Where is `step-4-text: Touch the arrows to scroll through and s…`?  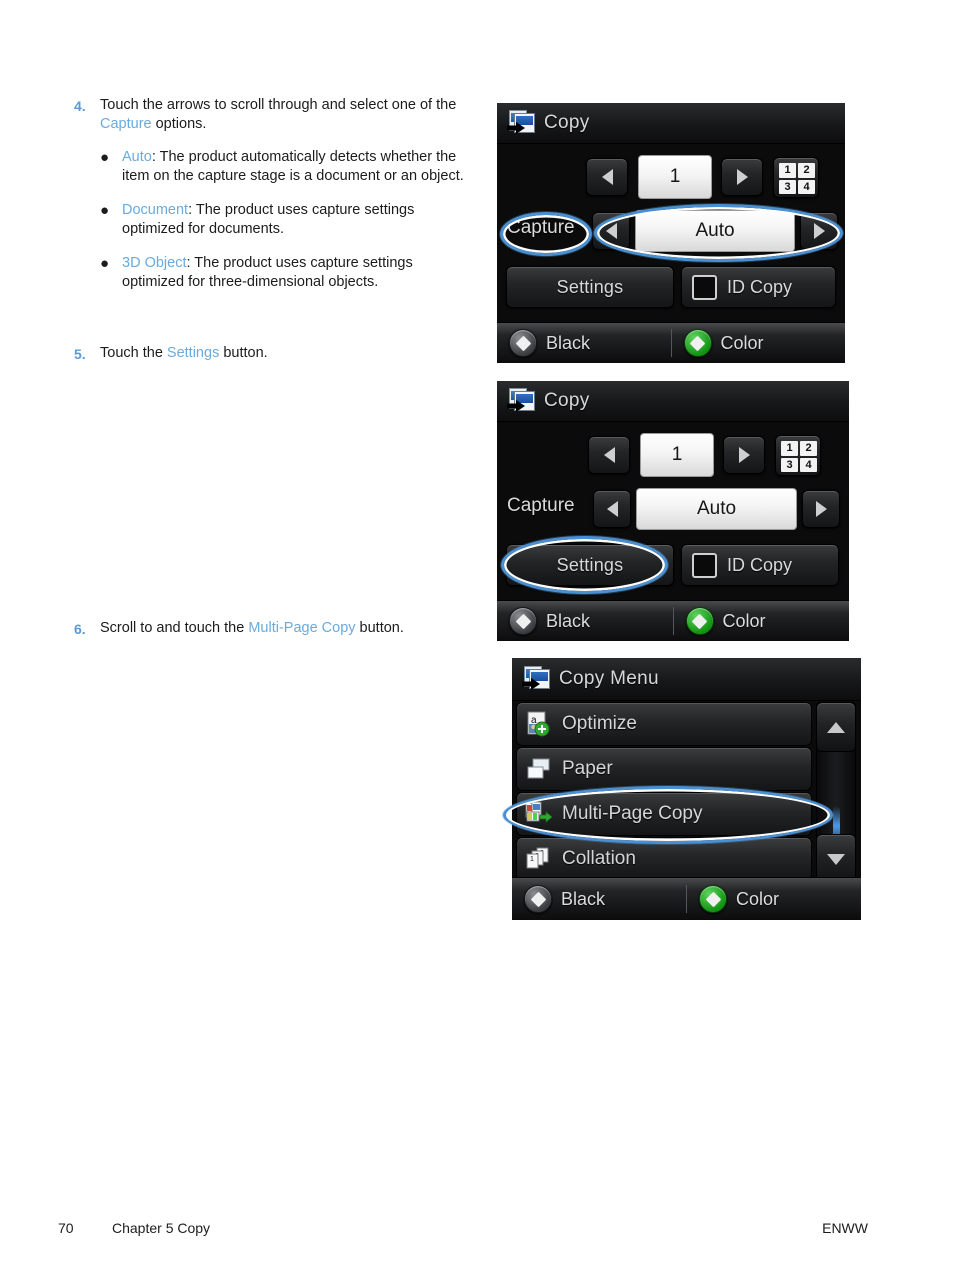 step-4-text: Touch the arrows to scroll through and s… is located at coordinates (287, 115).